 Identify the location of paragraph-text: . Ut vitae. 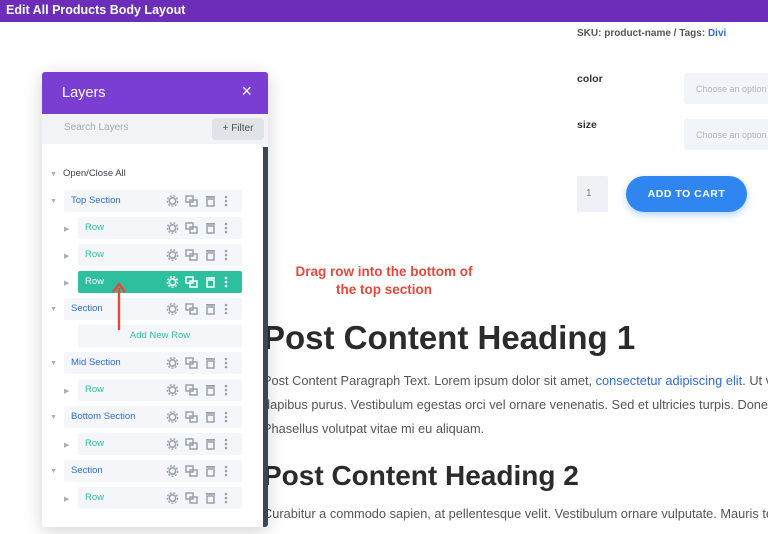
(755, 380).